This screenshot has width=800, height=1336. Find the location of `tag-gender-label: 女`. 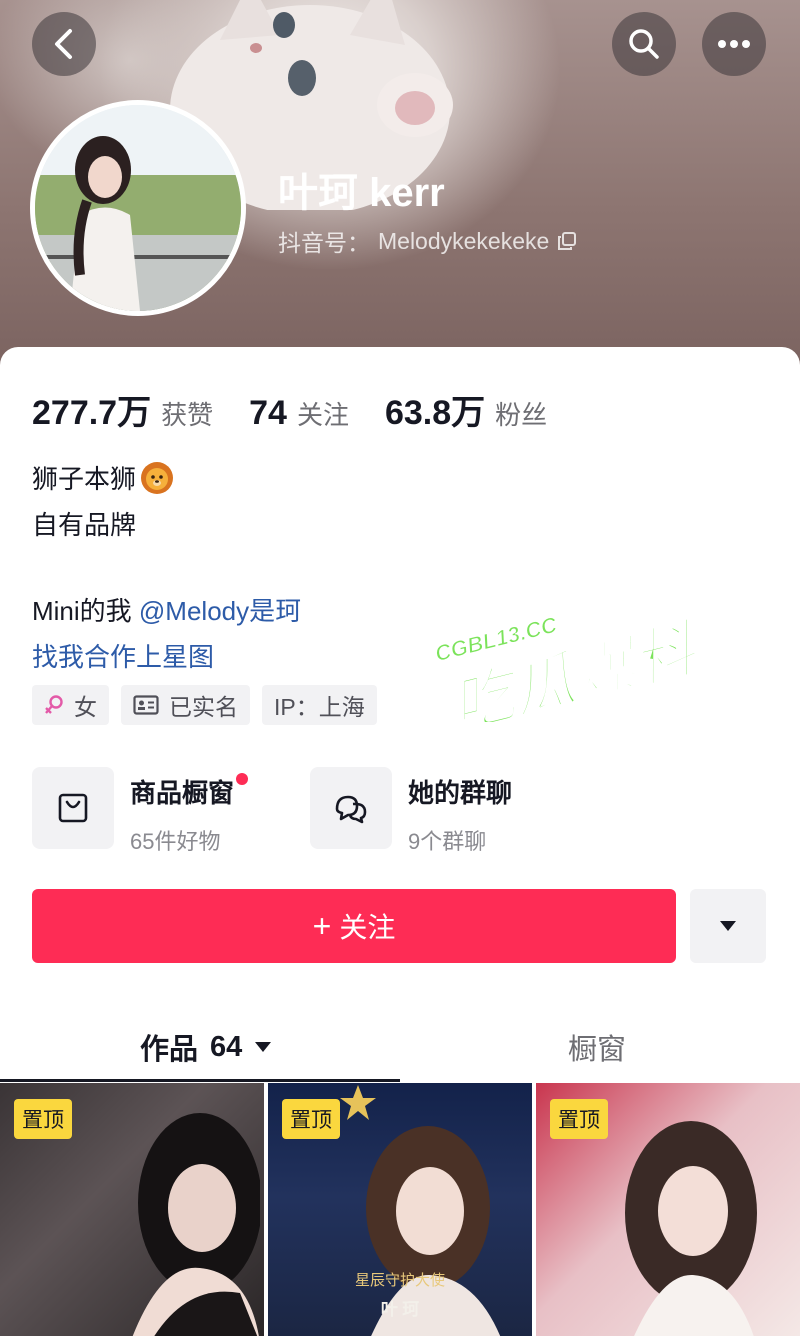

tag-gender-label: 女 is located at coordinates (85, 707).